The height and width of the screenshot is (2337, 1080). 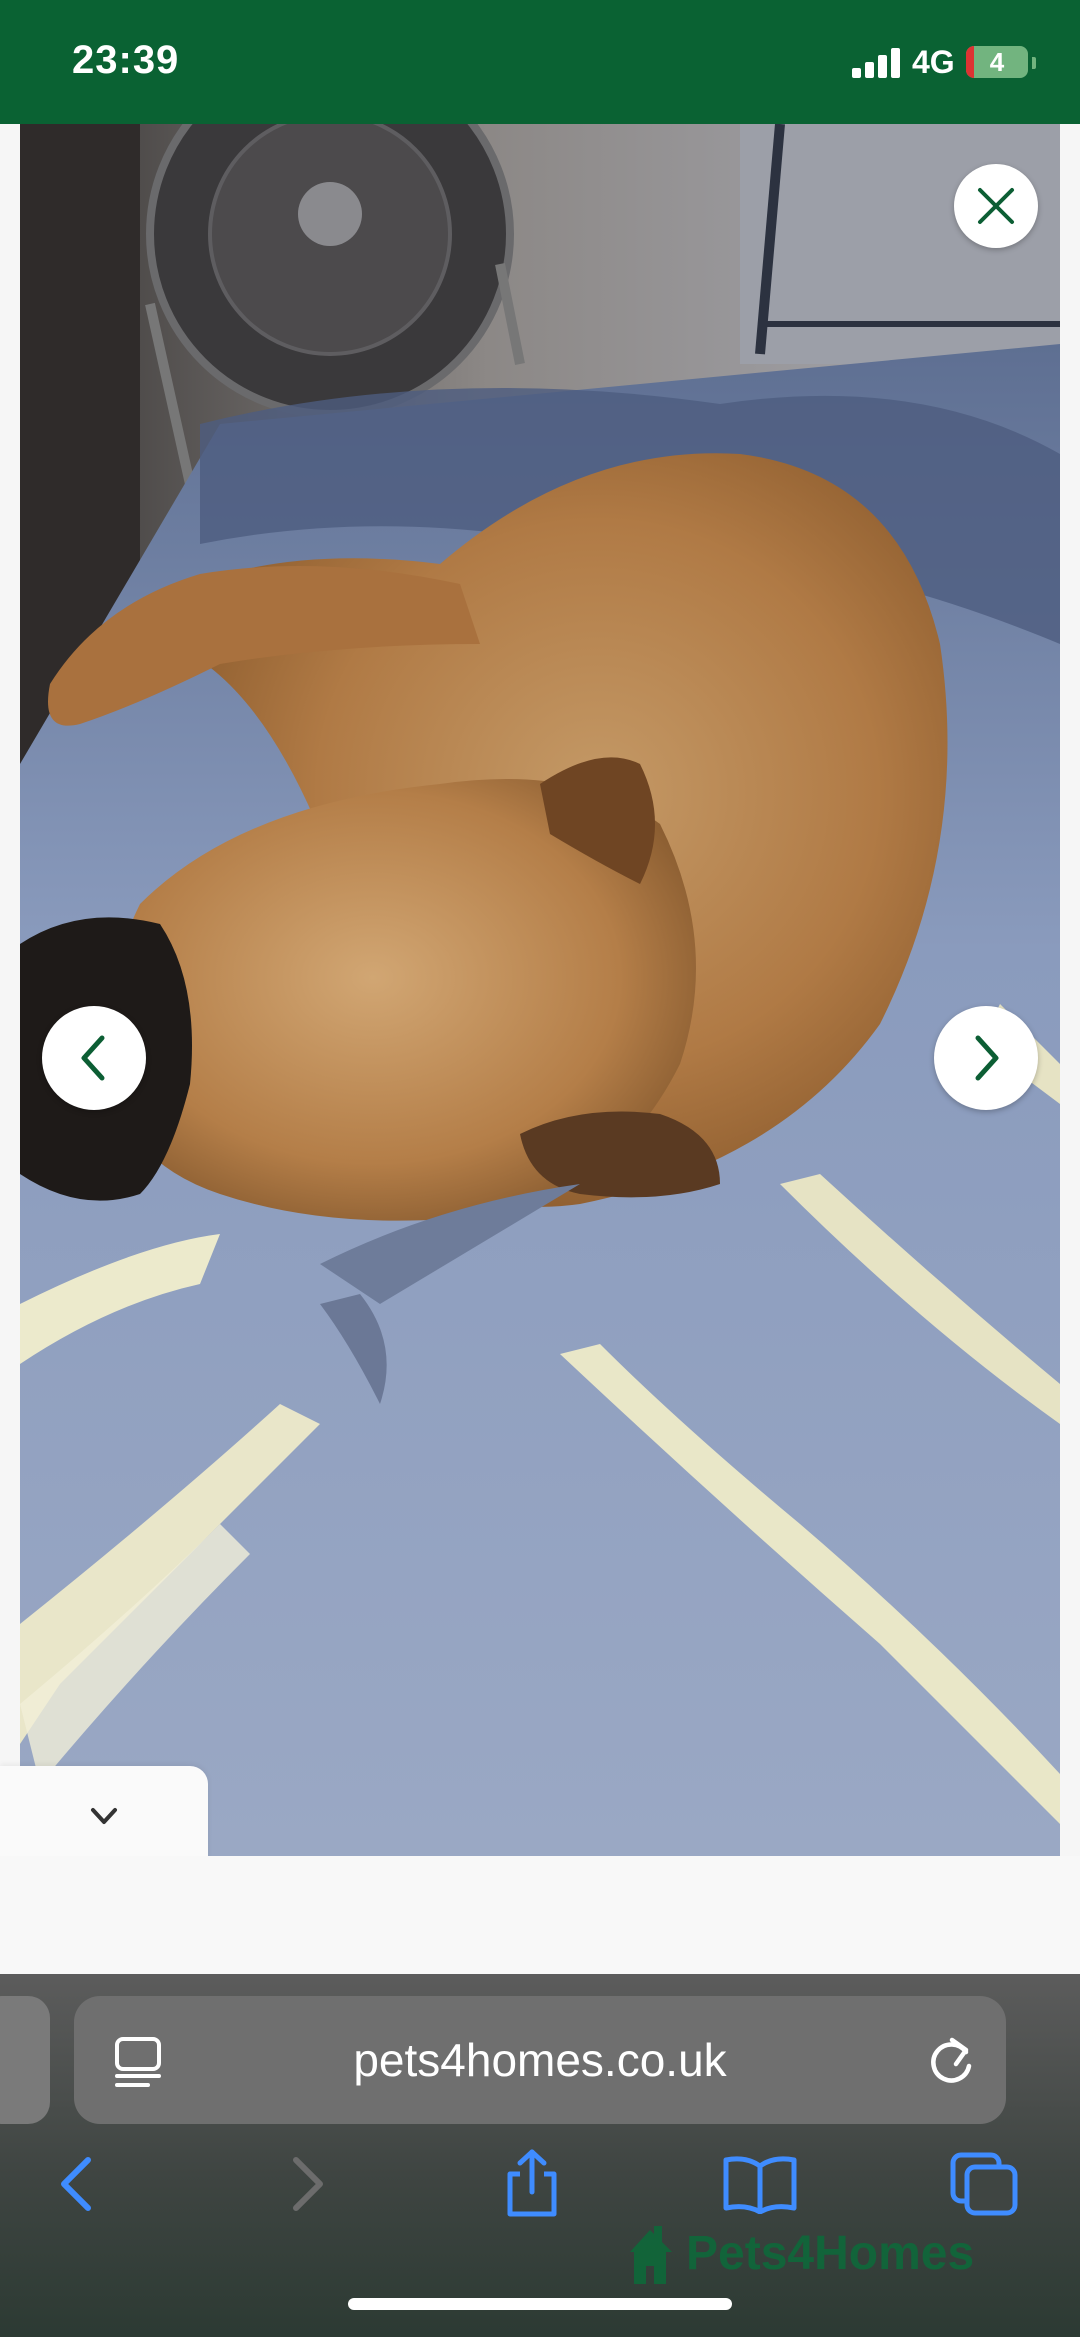 I want to click on previous-photo-button, so click(x=94, y=1058).